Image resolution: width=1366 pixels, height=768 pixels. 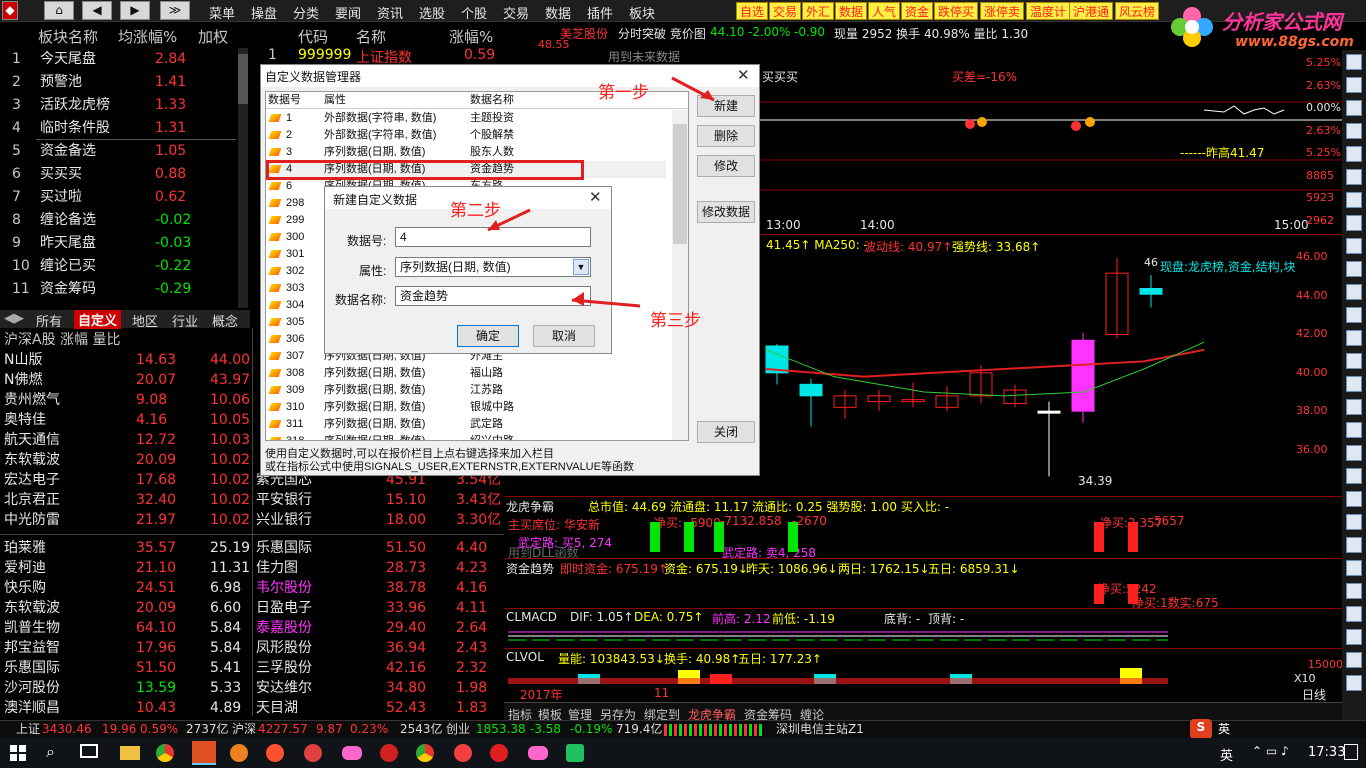 What do you see at coordinates (313, 36) in the screenshot?
I see `col-header: 代码` at bounding box center [313, 36].